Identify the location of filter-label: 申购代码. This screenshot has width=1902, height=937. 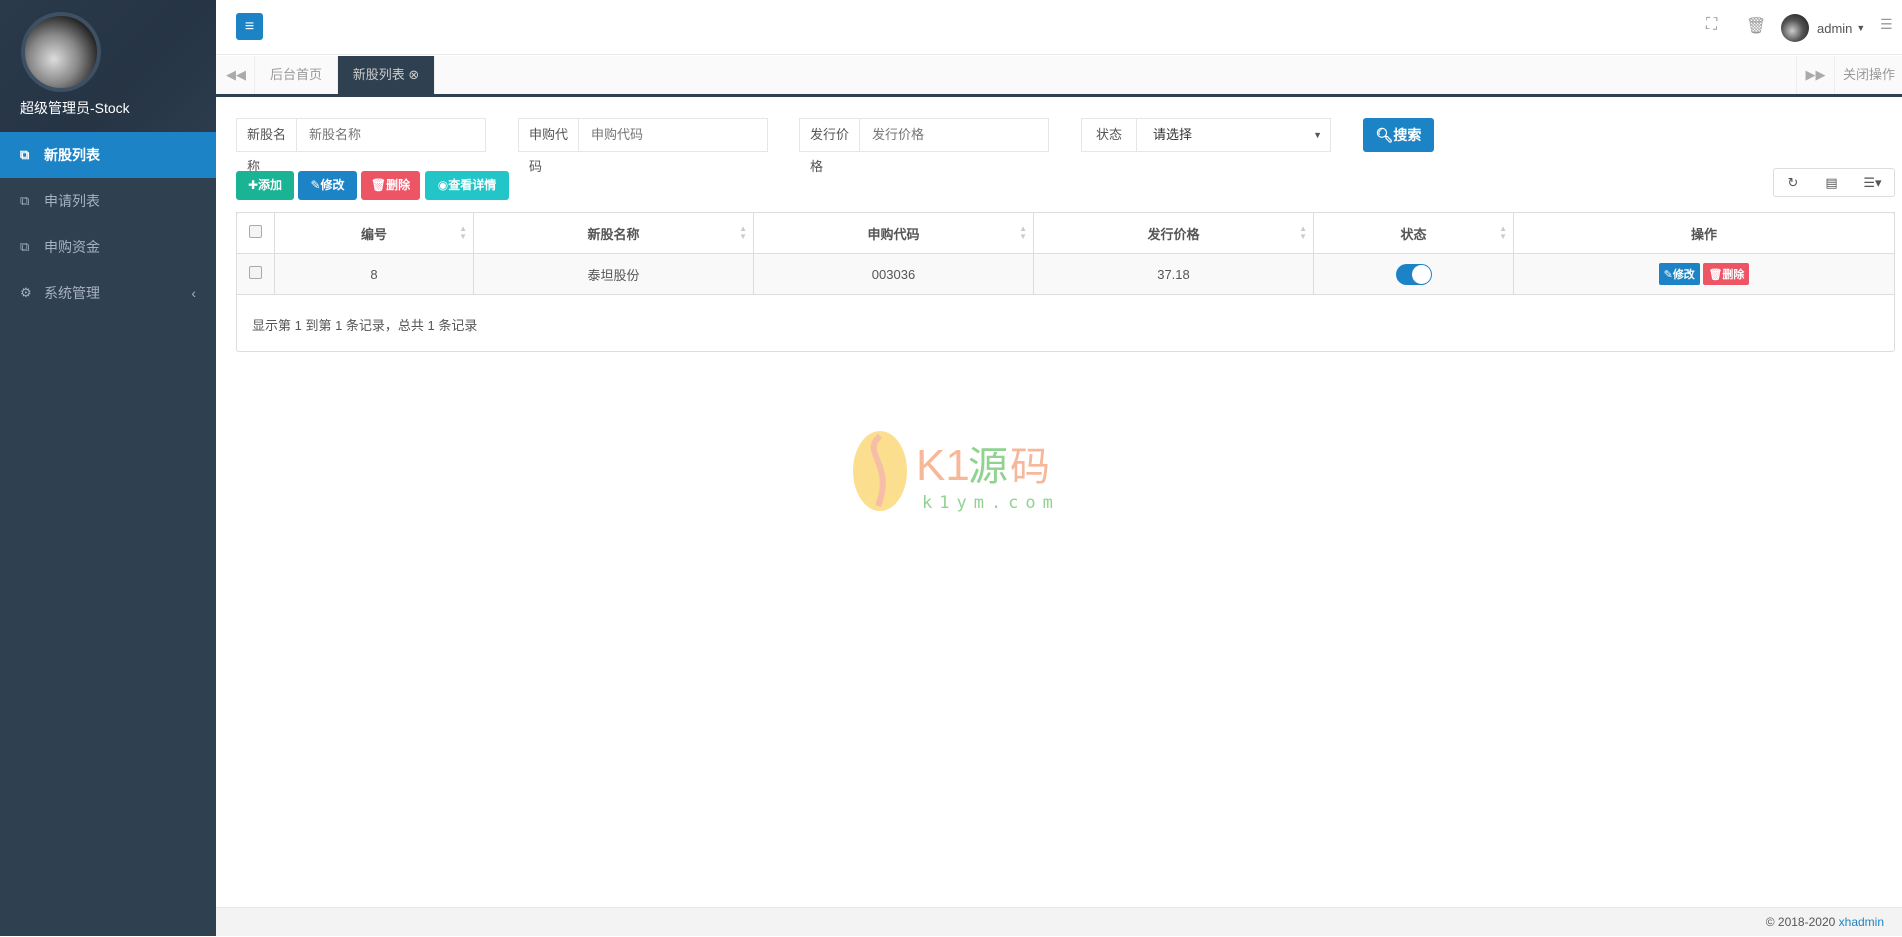
(549, 146).